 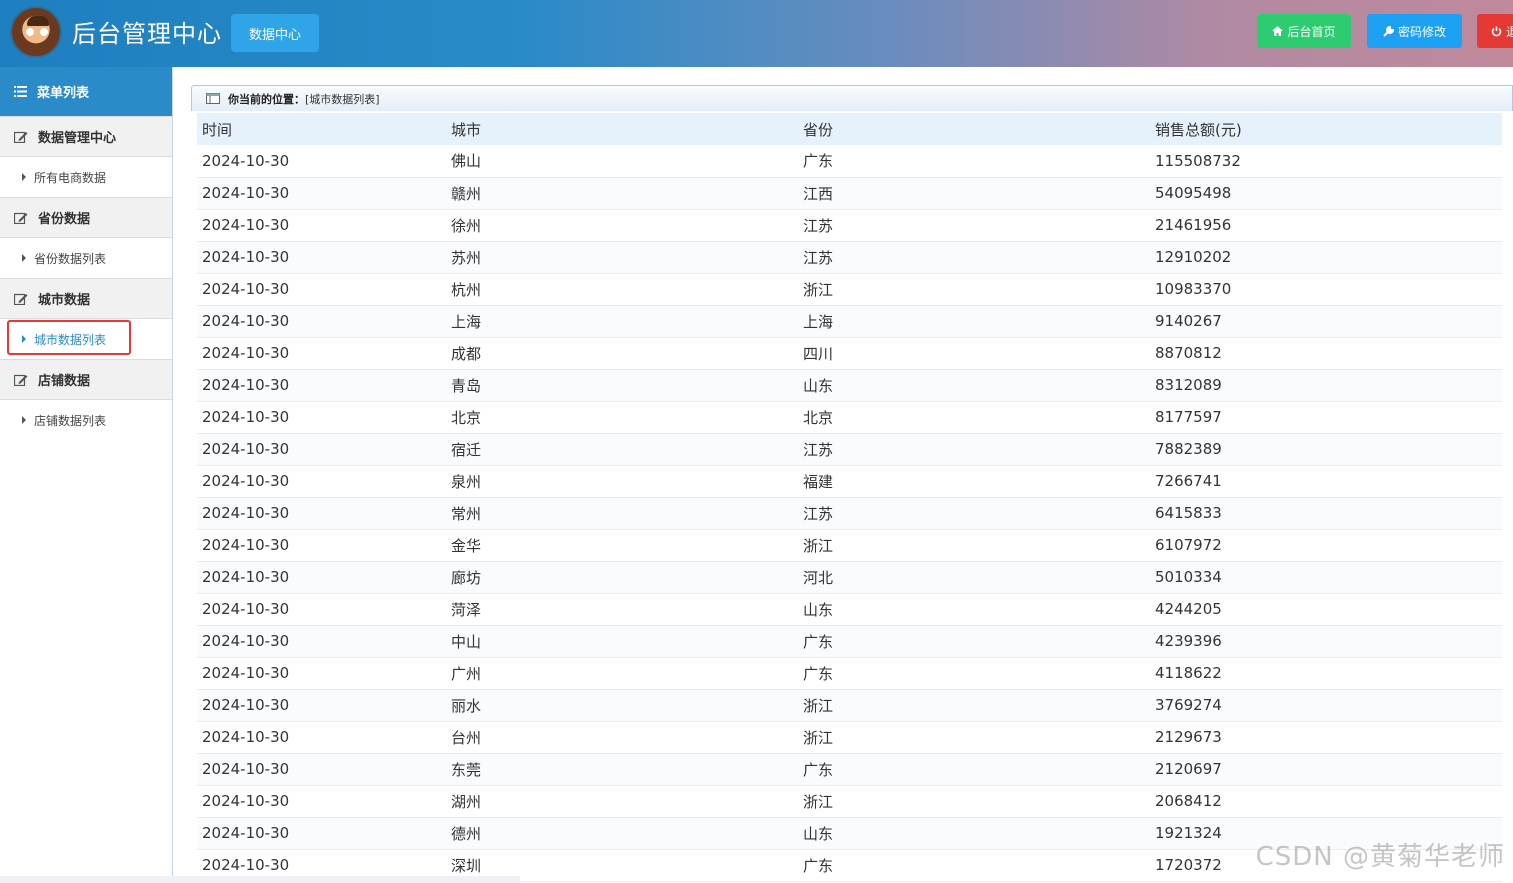 What do you see at coordinates (849, 769) in the screenshot?
I see `table-row: 2024-10-30 东莞 广东 2120697` at bounding box center [849, 769].